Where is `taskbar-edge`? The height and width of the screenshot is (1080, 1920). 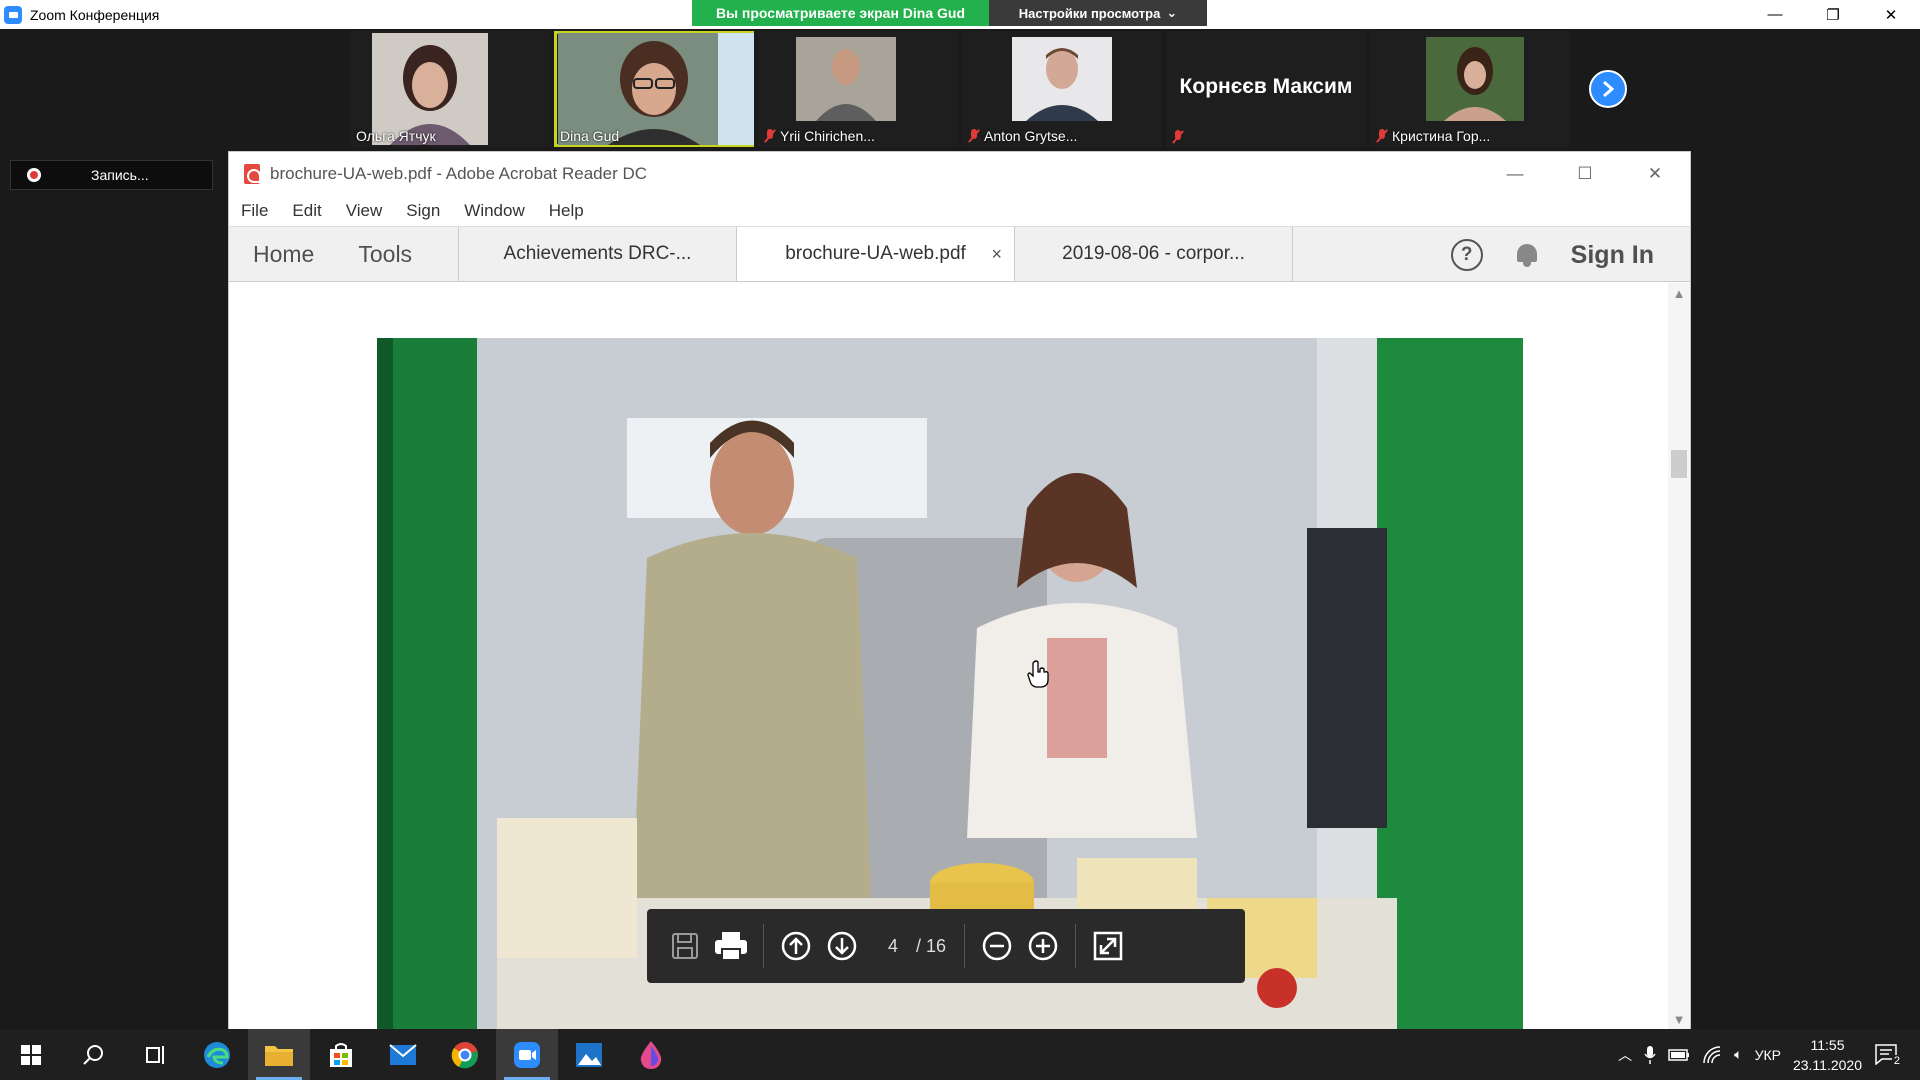
taskbar-edge is located at coordinates (217, 1054).